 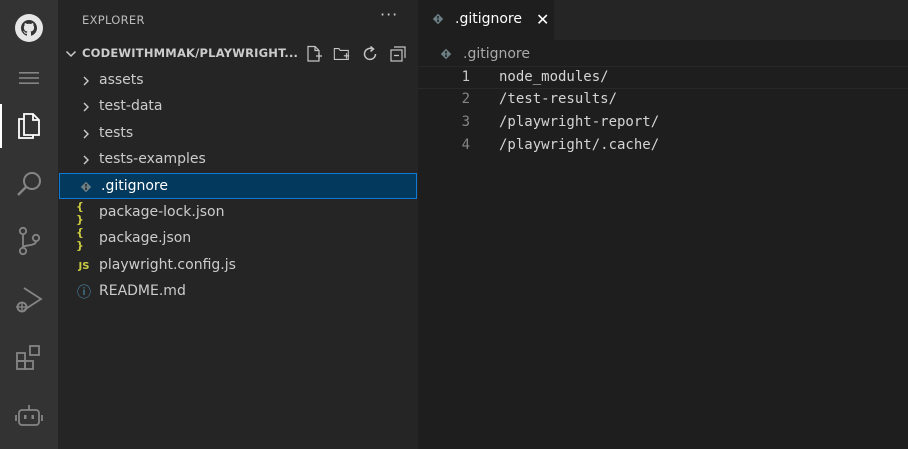 I want to click on tree-file-readme: ⓘ README.md, so click(x=238, y=292).